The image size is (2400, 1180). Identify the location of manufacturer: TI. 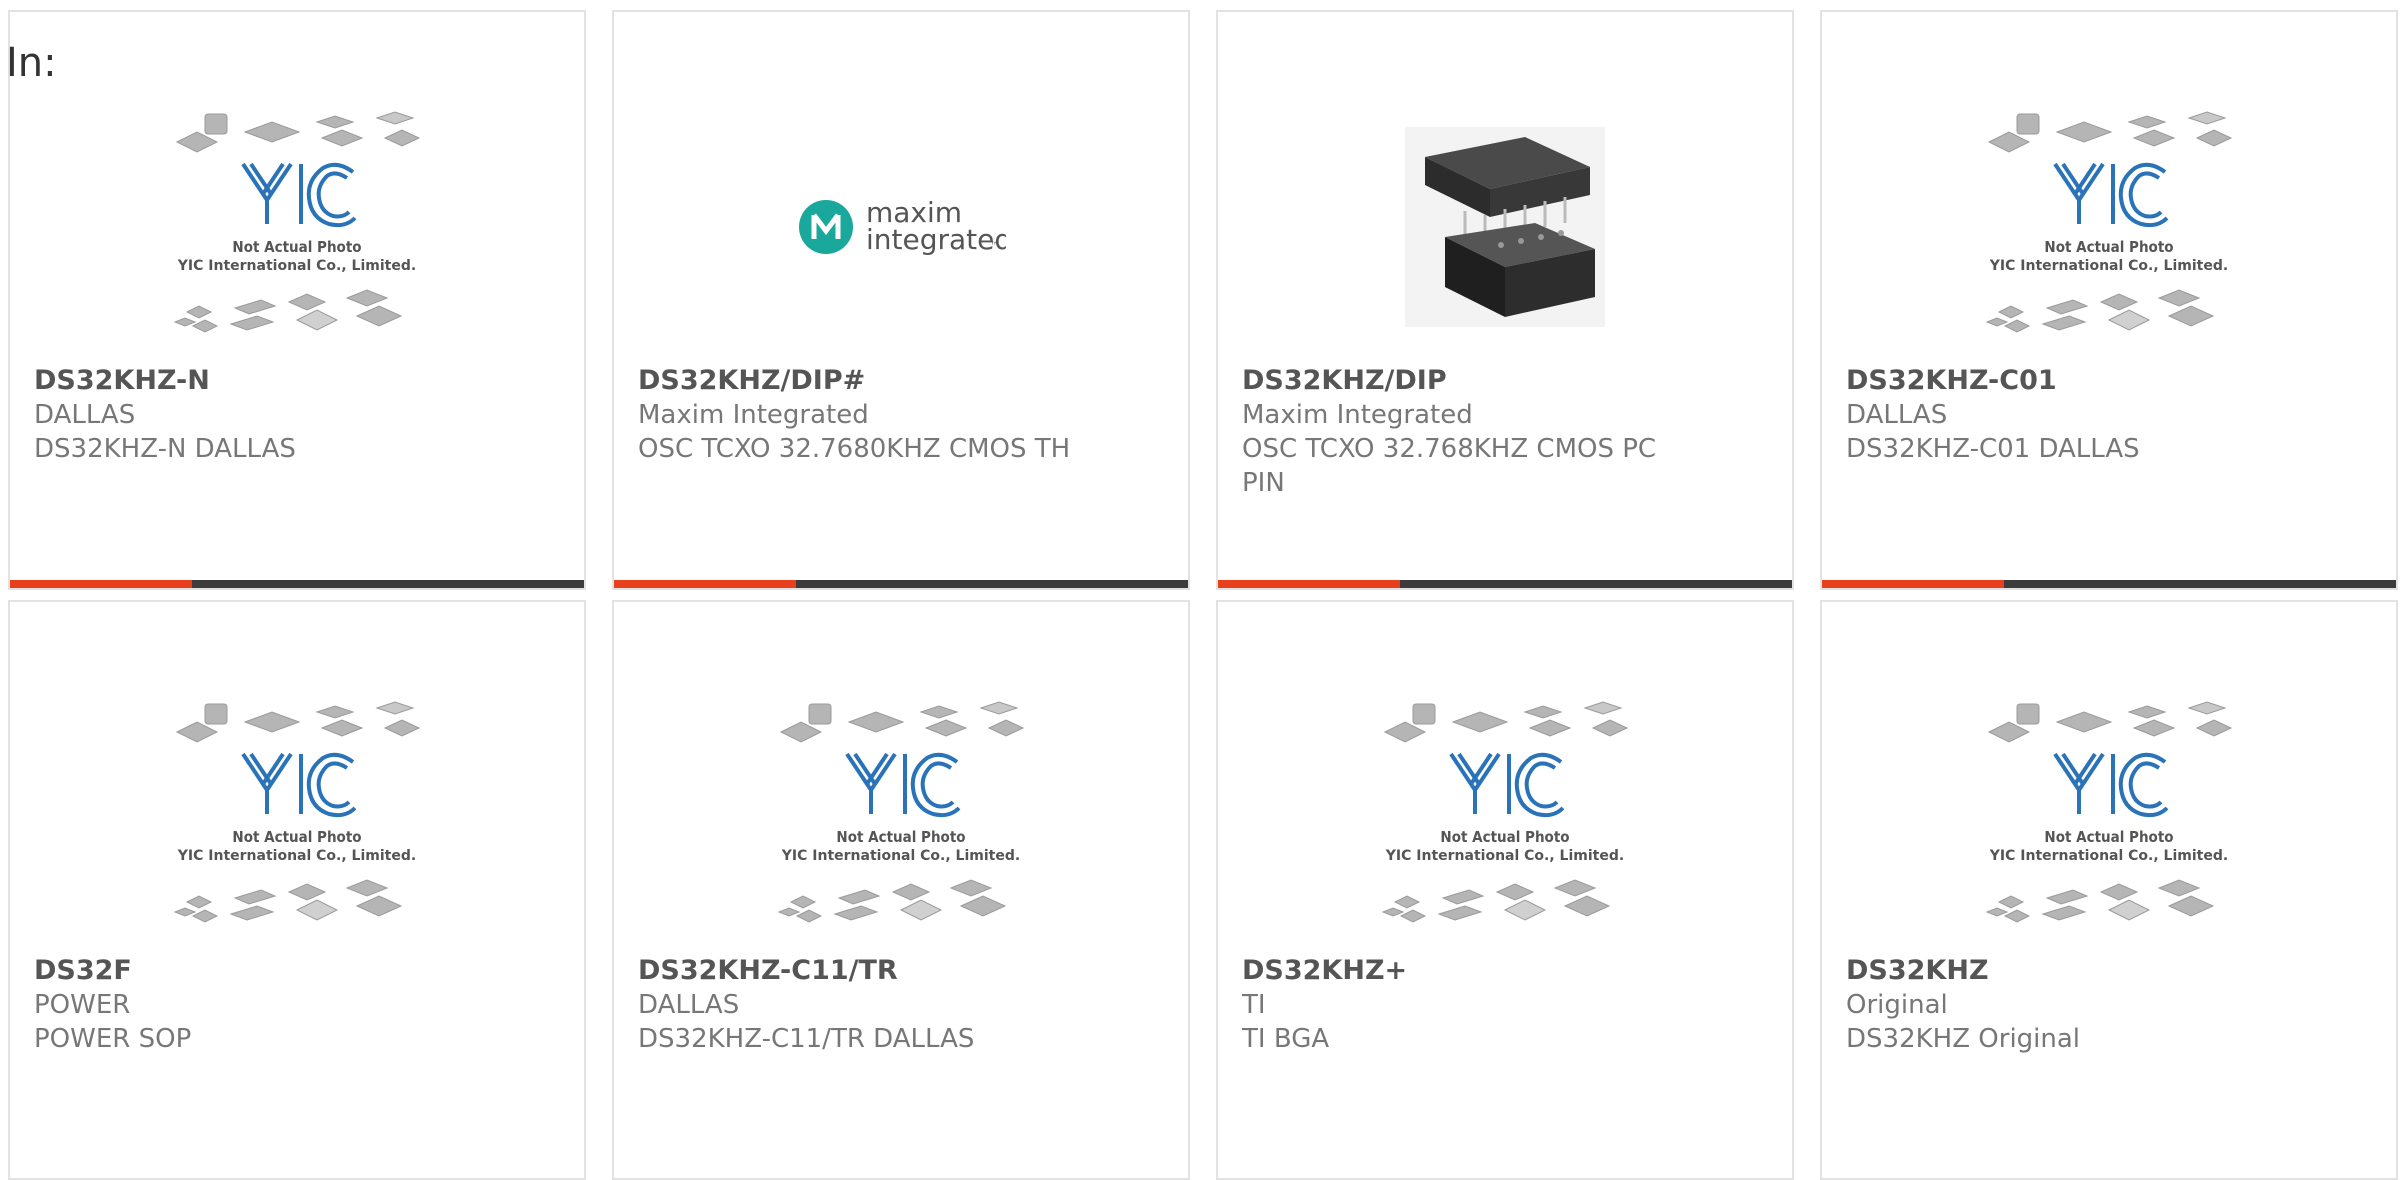
(1254, 1005).